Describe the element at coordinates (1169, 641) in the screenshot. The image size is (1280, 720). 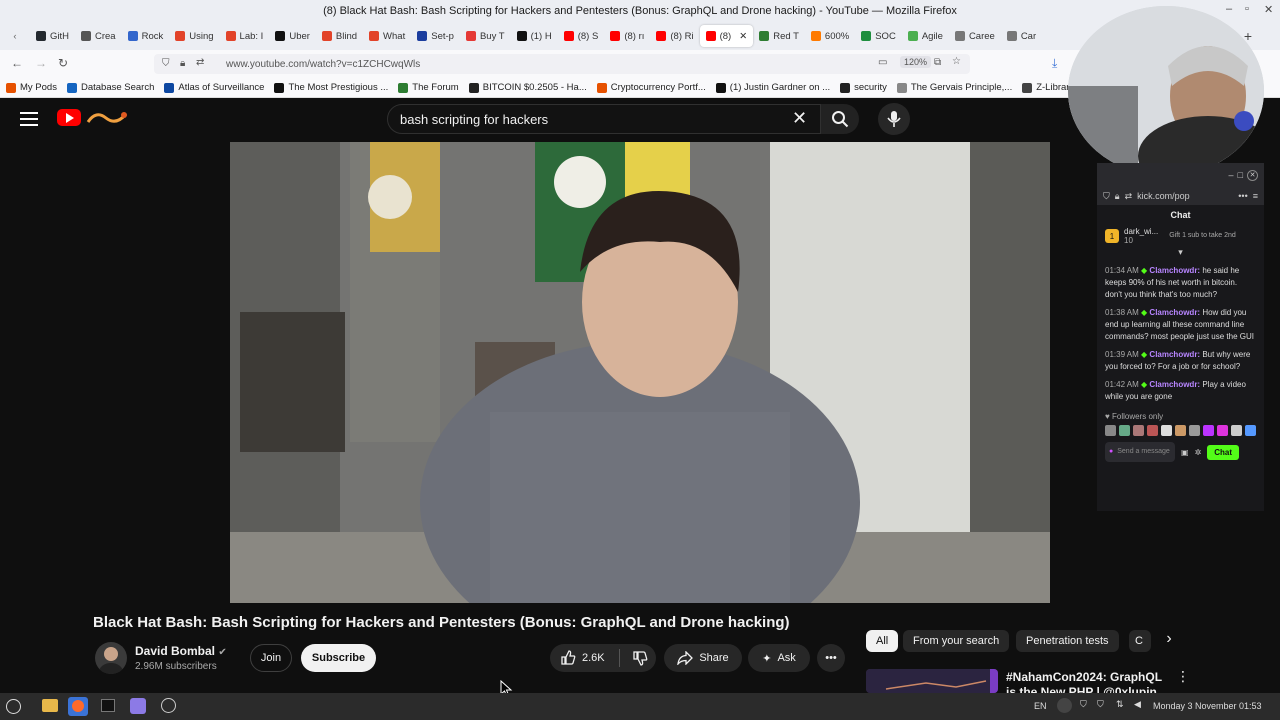
I see `chips-next-icon: ›` at that location.